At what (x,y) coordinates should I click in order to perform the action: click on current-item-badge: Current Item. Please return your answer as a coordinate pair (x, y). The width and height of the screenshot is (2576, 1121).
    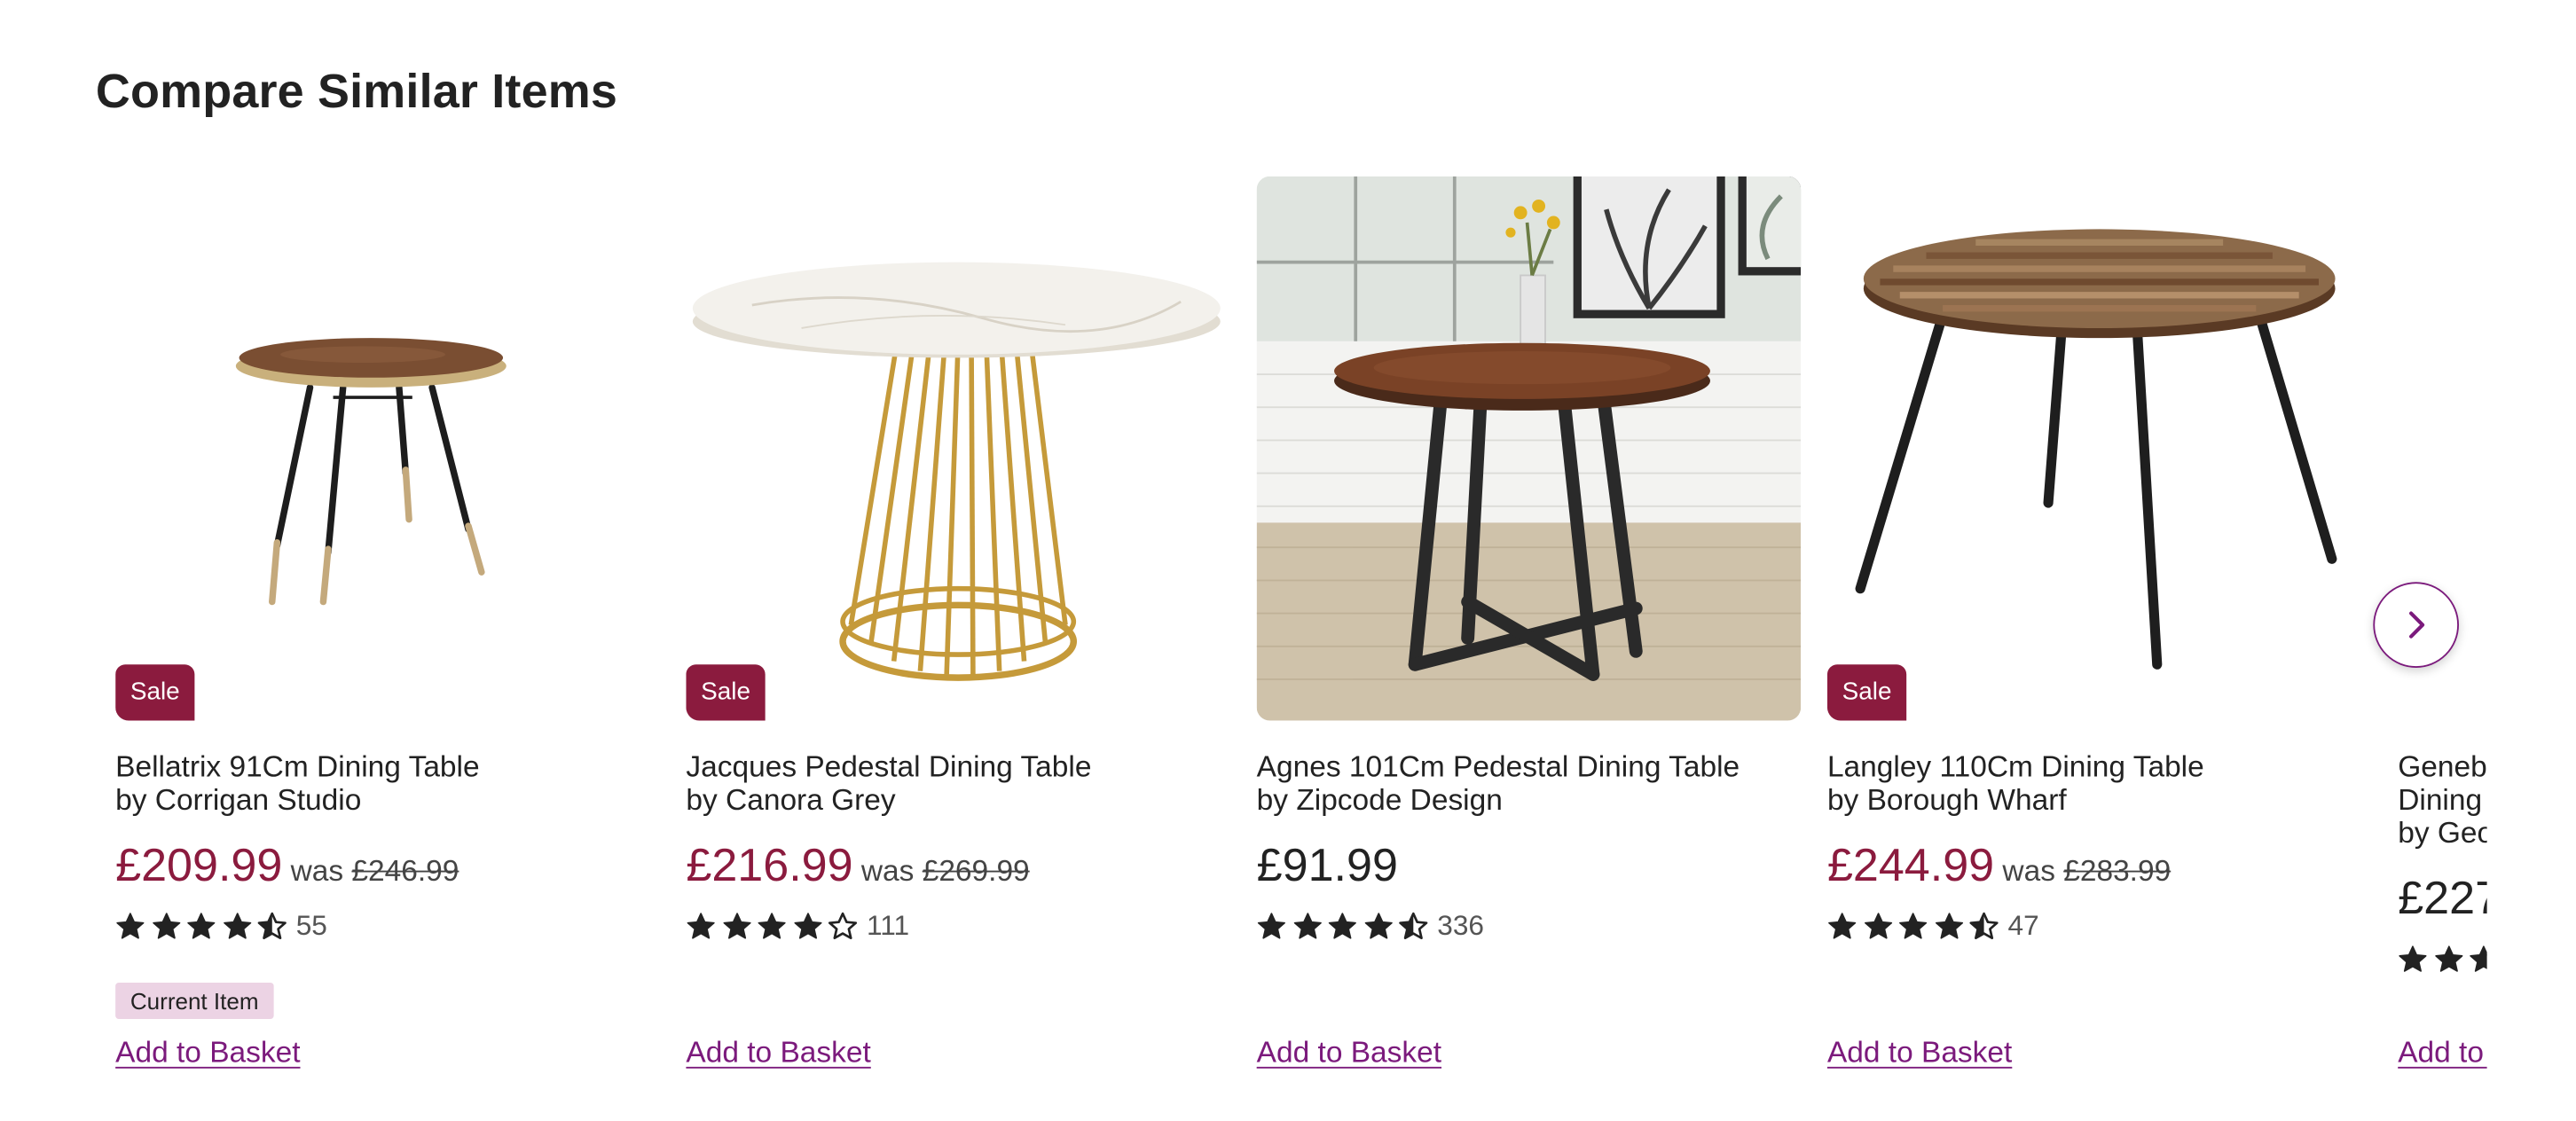
    Looking at the image, I should click on (194, 1001).